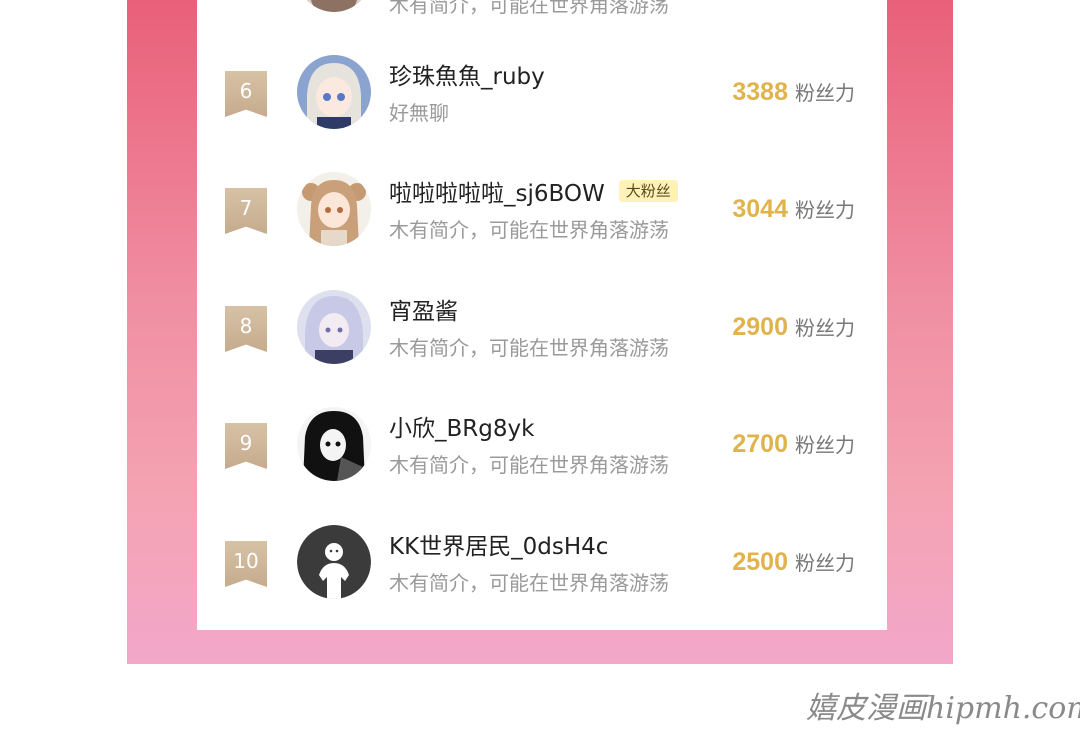  What do you see at coordinates (246, 329) in the screenshot?
I see `rank-badge: 8` at bounding box center [246, 329].